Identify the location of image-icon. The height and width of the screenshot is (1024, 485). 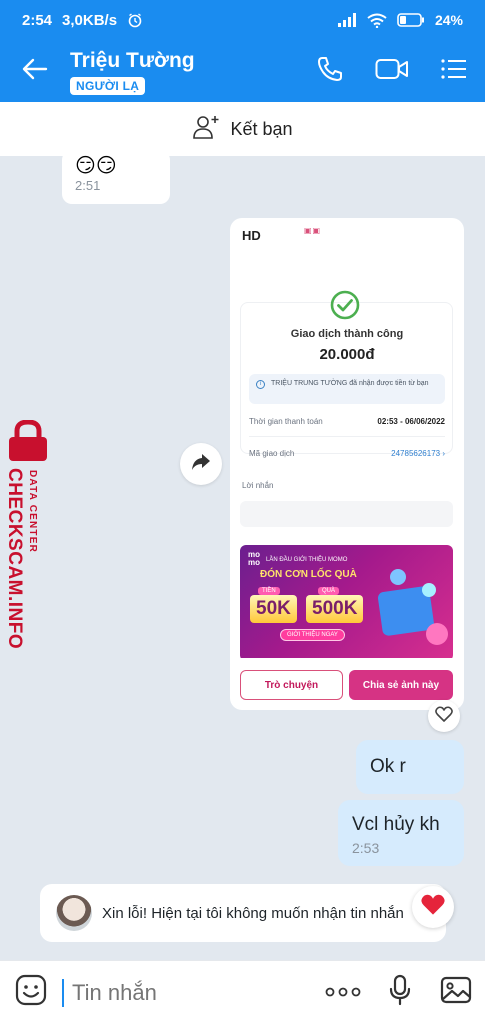
(456, 992).